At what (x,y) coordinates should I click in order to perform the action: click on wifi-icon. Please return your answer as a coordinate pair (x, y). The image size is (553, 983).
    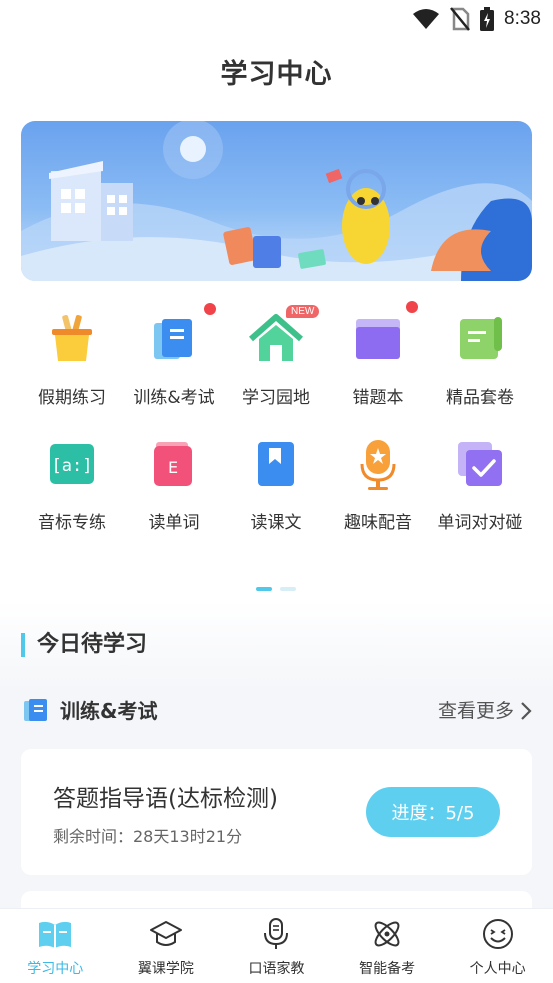
    Looking at the image, I should click on (426, 19).